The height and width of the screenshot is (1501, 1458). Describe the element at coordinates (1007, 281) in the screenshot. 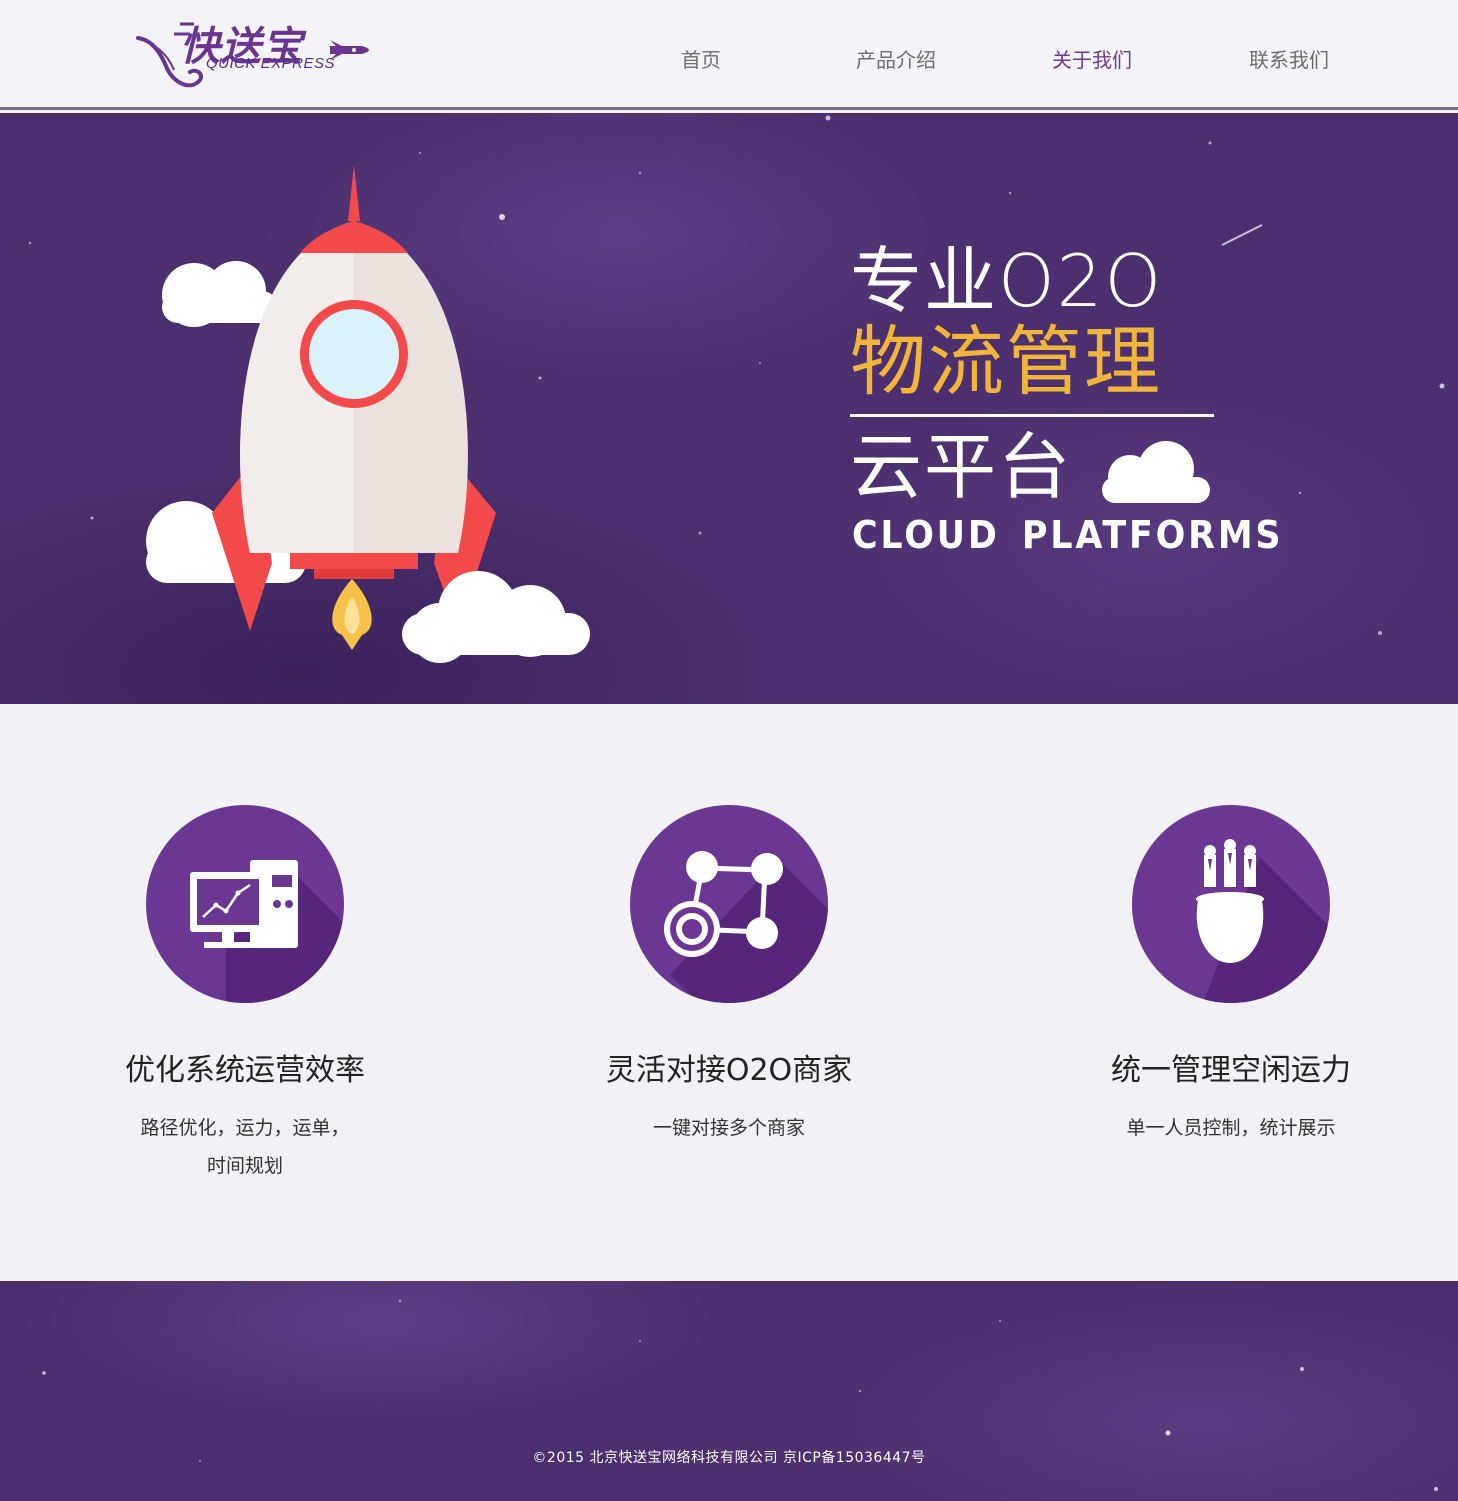

I see `headline-line-1: 专业O2O` at that location.